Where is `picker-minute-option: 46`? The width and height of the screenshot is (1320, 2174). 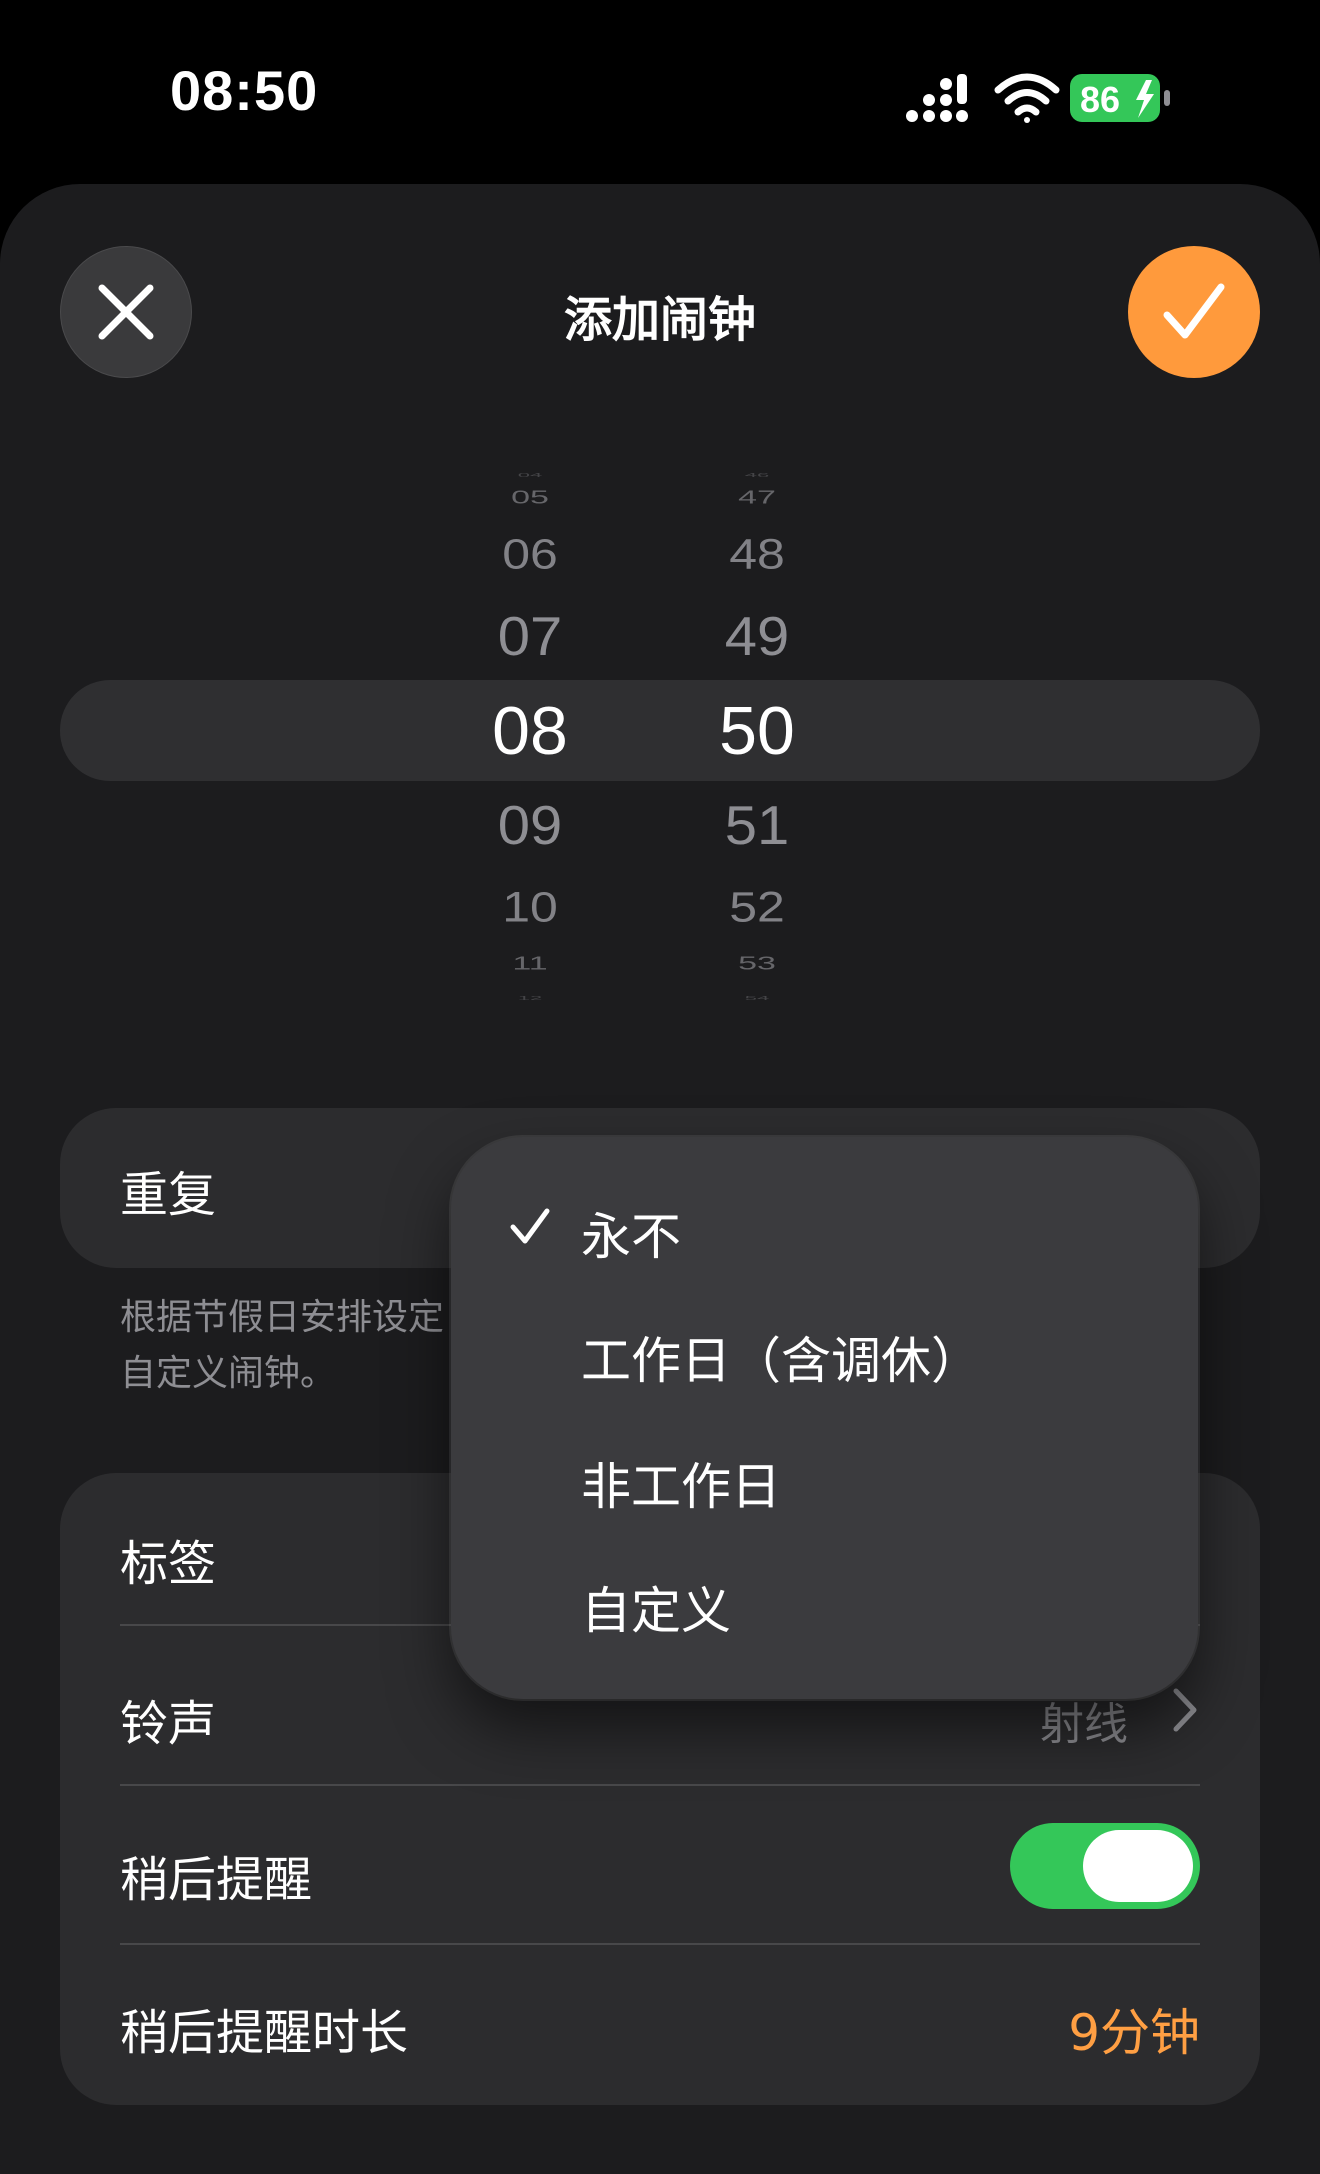 picker-minute-option: 46 is located at coordinates (757, 475).